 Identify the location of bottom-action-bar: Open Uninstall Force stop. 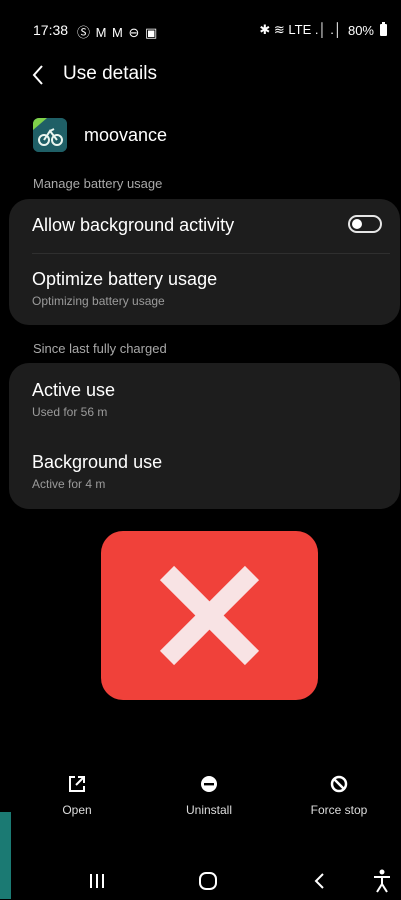
(200, 803).